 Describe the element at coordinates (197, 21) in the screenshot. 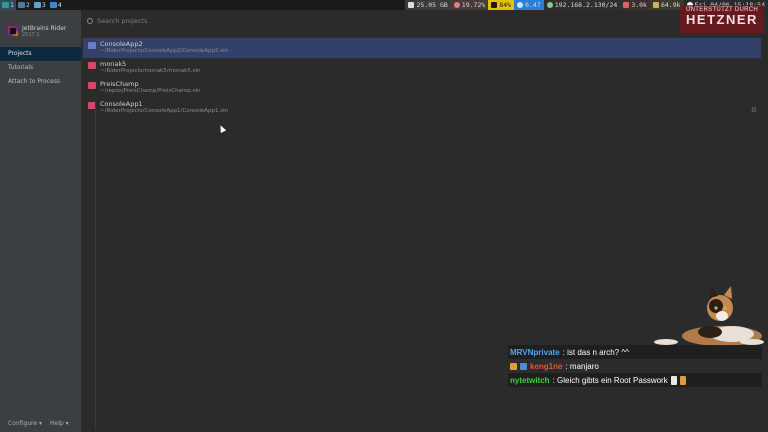

I see `search-input` at that location.